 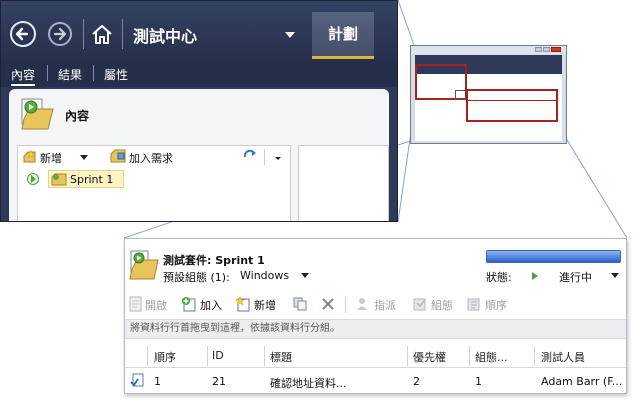 I want to click on order-icon, so click(x=474, y=304).